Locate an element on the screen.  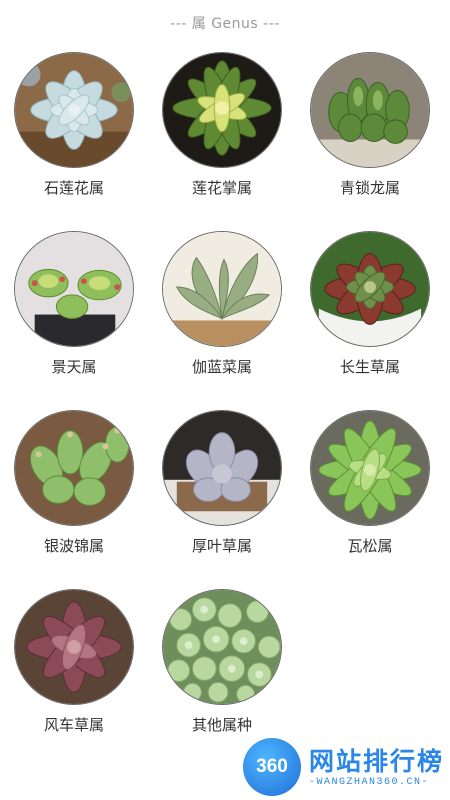
genus-item-kalanchoe: 伽蓝菜属 is located at coordinates (222, 304).